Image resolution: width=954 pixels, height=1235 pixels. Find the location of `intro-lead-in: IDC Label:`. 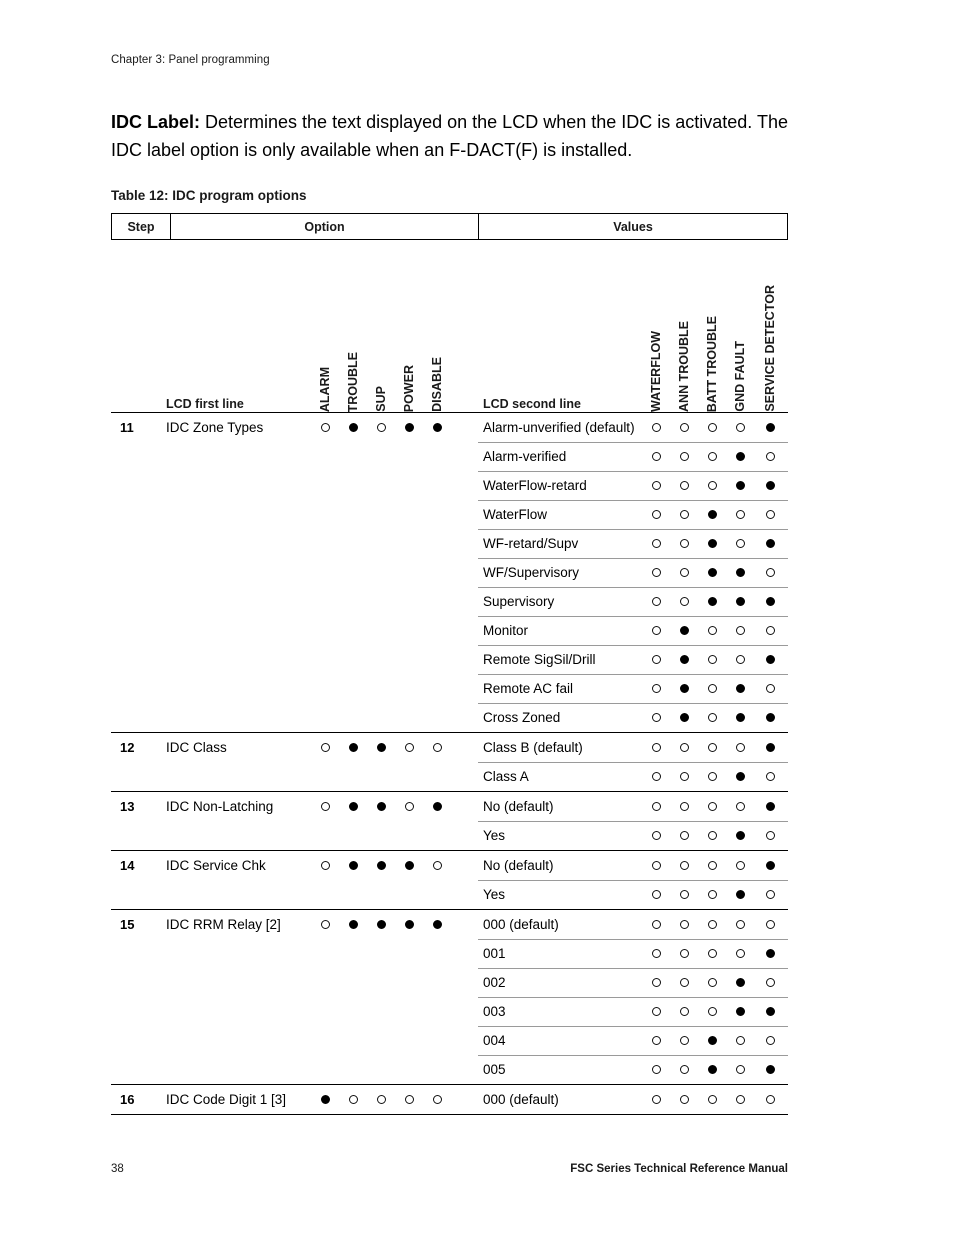

intro-lead-in: IDC Label: is located at coordinates (156, 122).